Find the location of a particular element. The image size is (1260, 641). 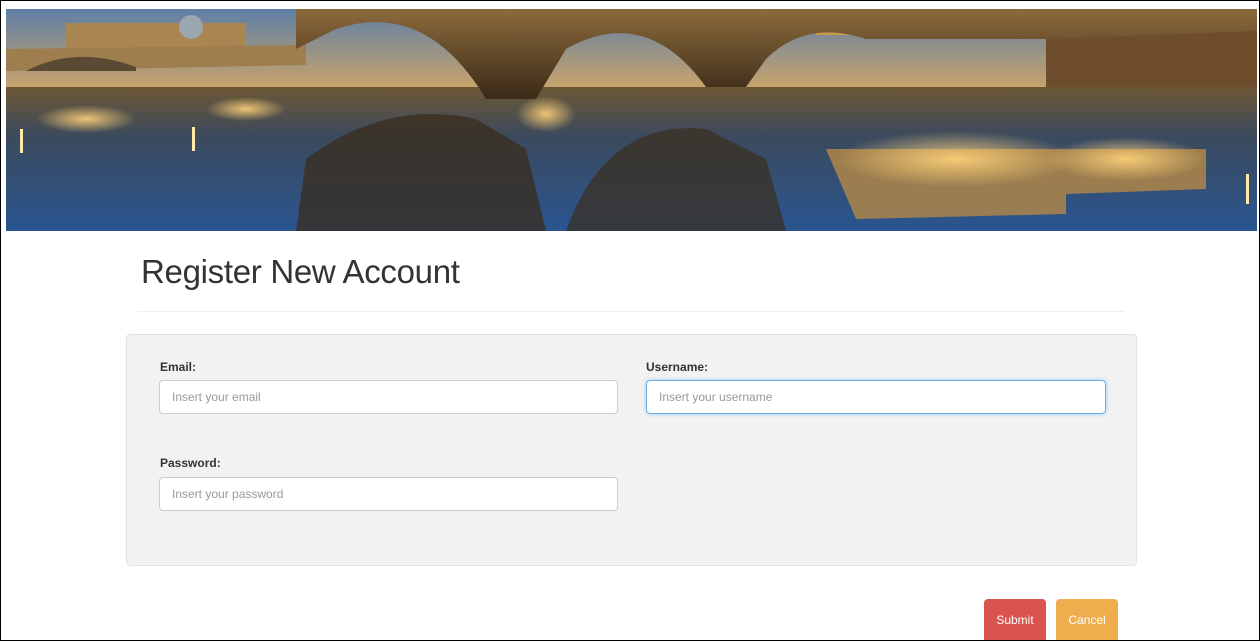

email-input is located at coordinates (388, 397).